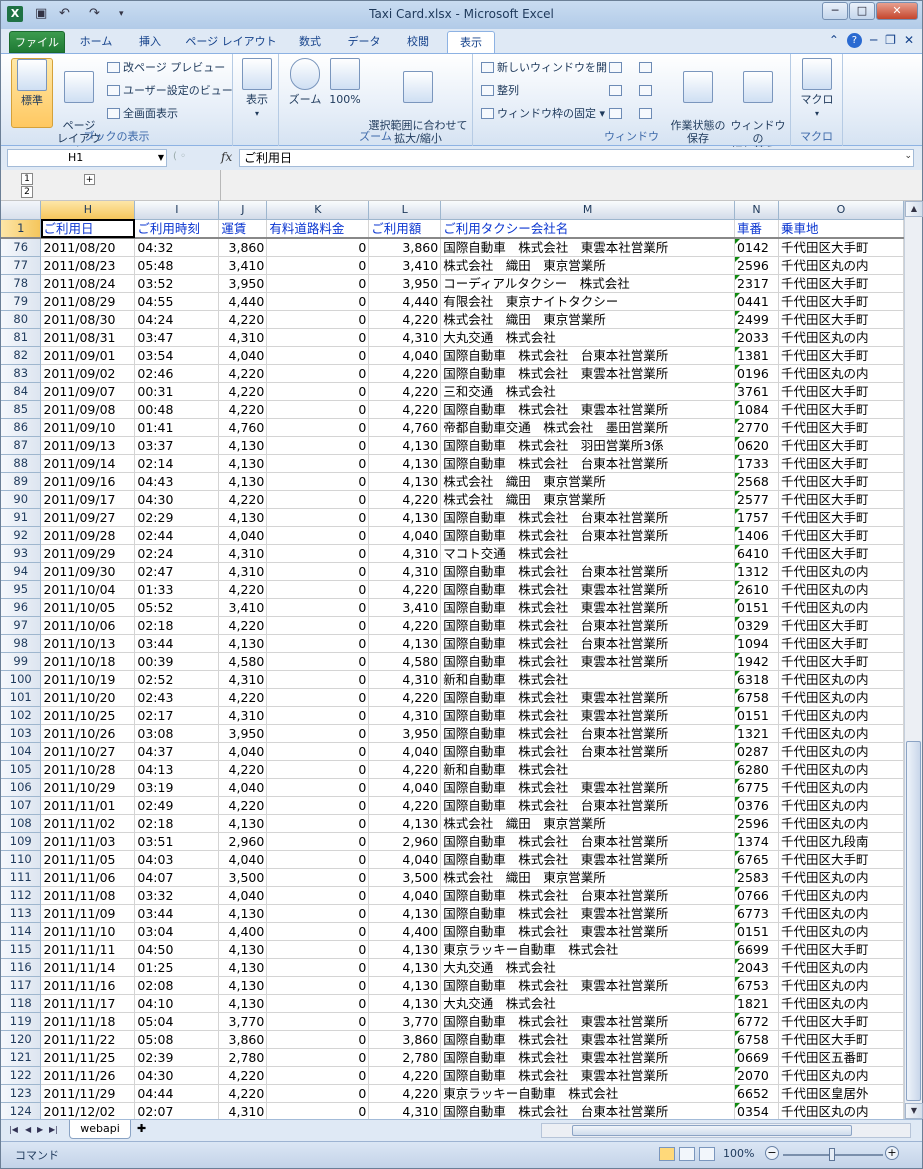  What do you see at coordinates (88, 247) in the screenshot?
I see `date-cell: 2011/08/20` at bounding box center [88, 247].